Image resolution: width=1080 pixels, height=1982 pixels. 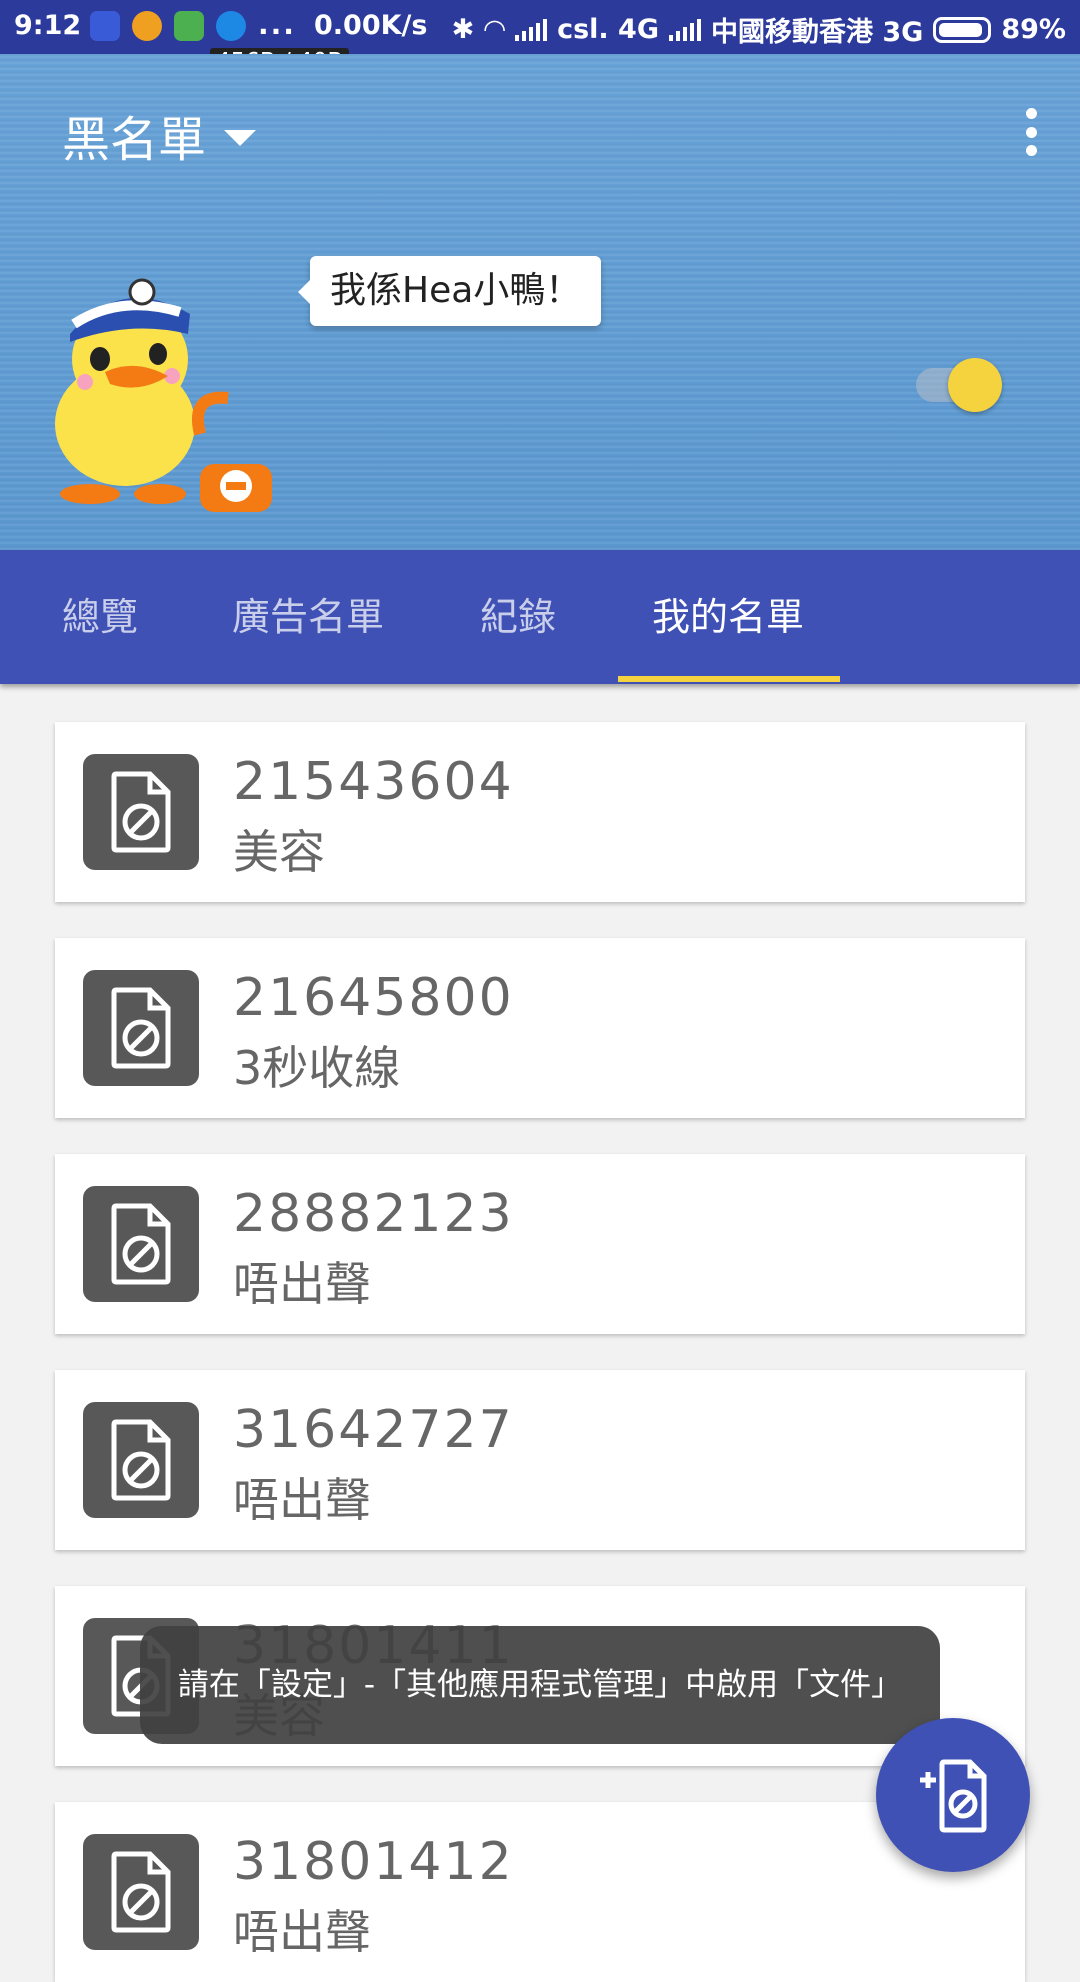 I want to click on tab-bar: 總覽 廣告名單 紀錄 我的名單, so click(x=540, y=617).